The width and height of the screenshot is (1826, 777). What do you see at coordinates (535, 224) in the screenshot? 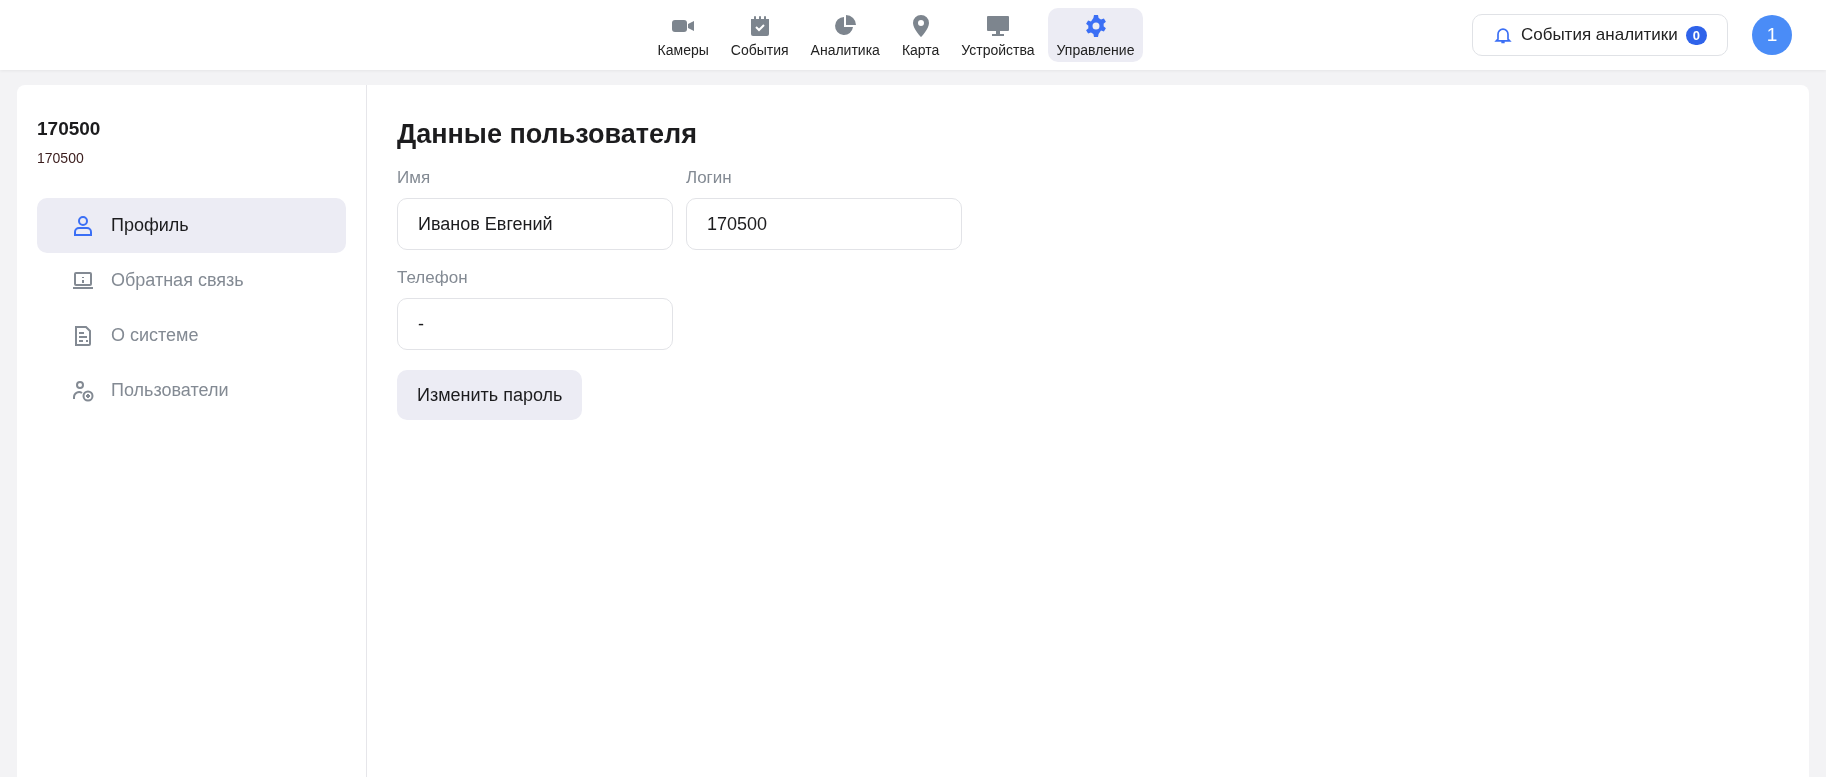
I see `input-field: Иванов Евгений` at bounding box center [535, 224].